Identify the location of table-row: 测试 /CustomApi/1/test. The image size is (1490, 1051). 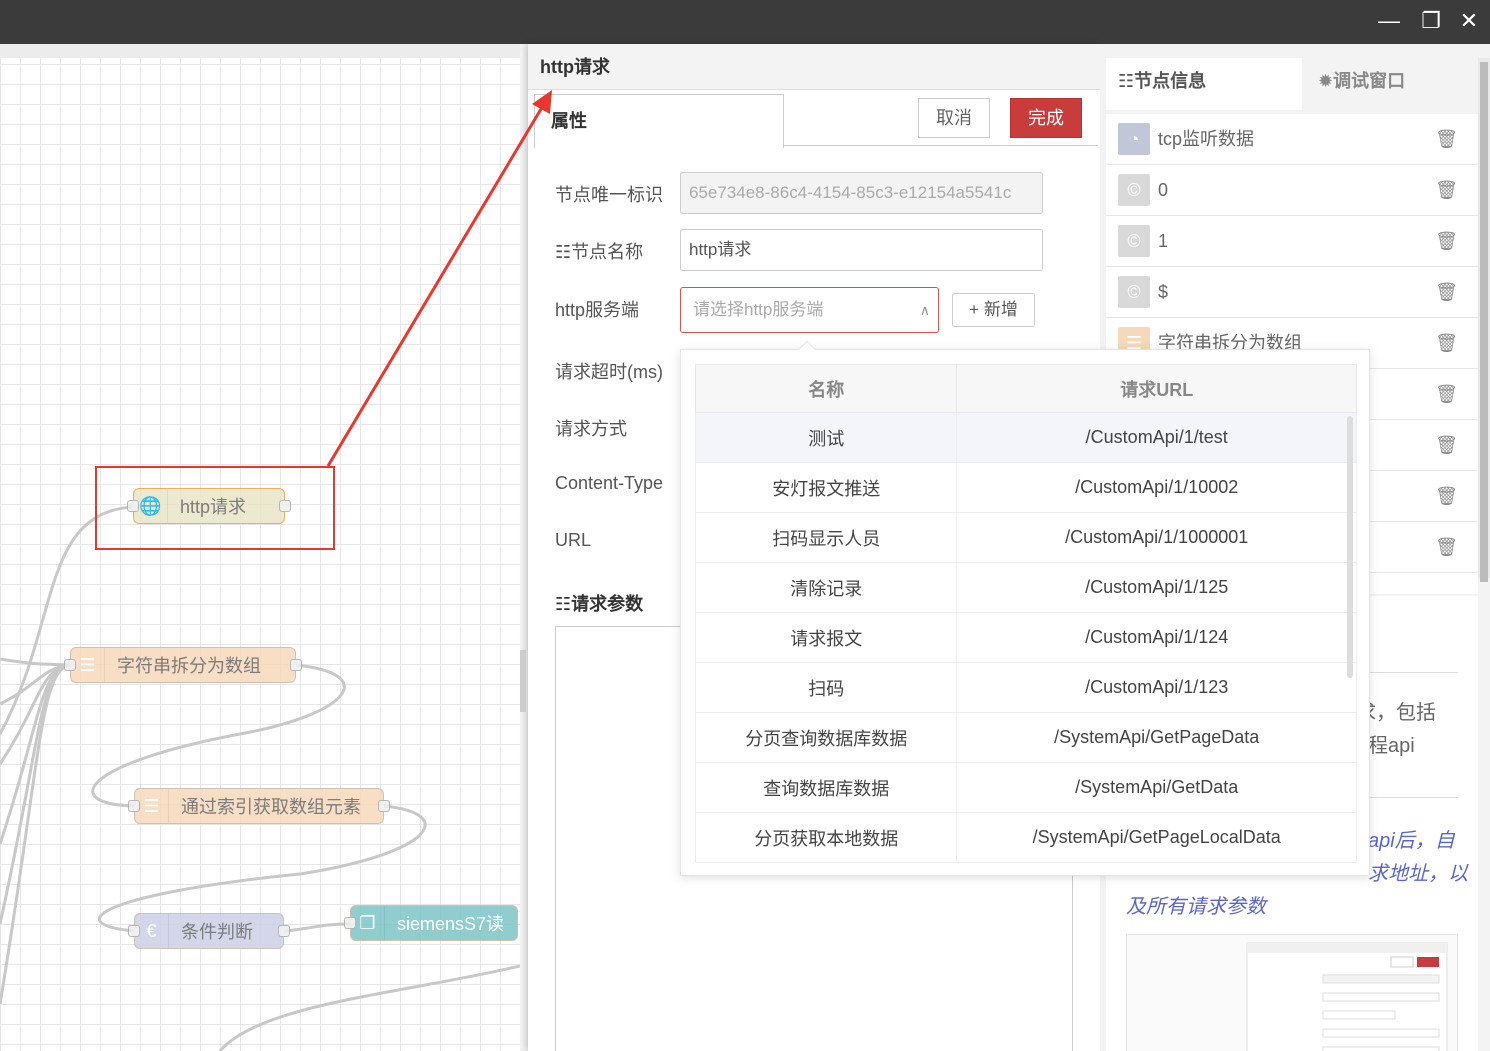
(1025, 437).